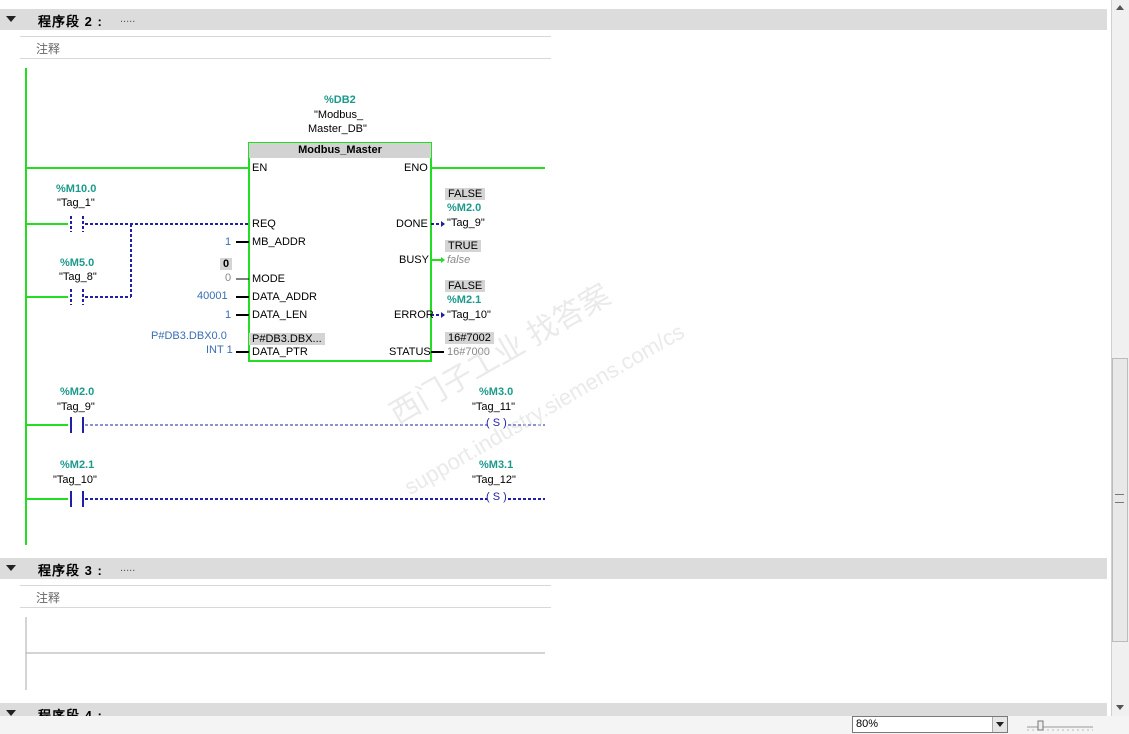 This screenshot has width=1129, height=734. What do you see at coordinates (279, 242) in the screenshot?
I see `pin-mb-addr: MB_ADDR` at bounding box center [279, 242].